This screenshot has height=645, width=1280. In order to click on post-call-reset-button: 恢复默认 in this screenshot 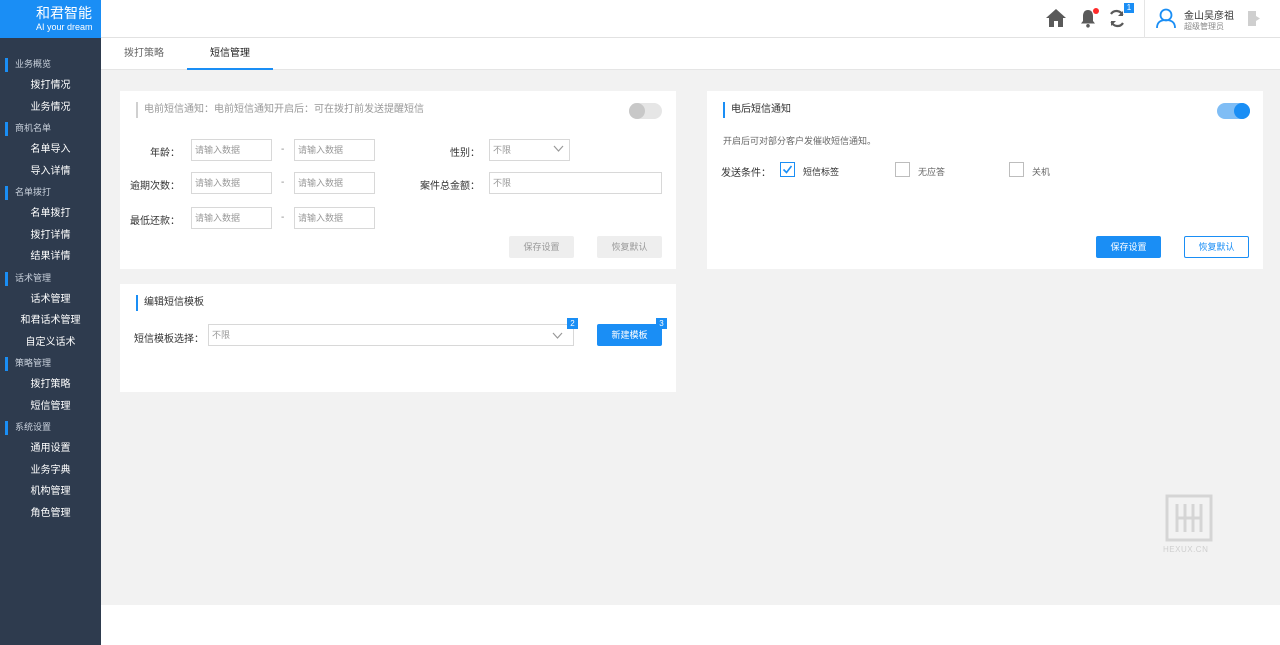, I will do `click(1216, 247)`.